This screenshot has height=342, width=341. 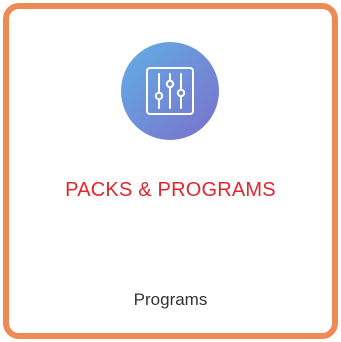 What do you see at coordinates (170, 299) in the screenshot?
I see `card-subtitle: Programs` at bounding box center [170, 299].